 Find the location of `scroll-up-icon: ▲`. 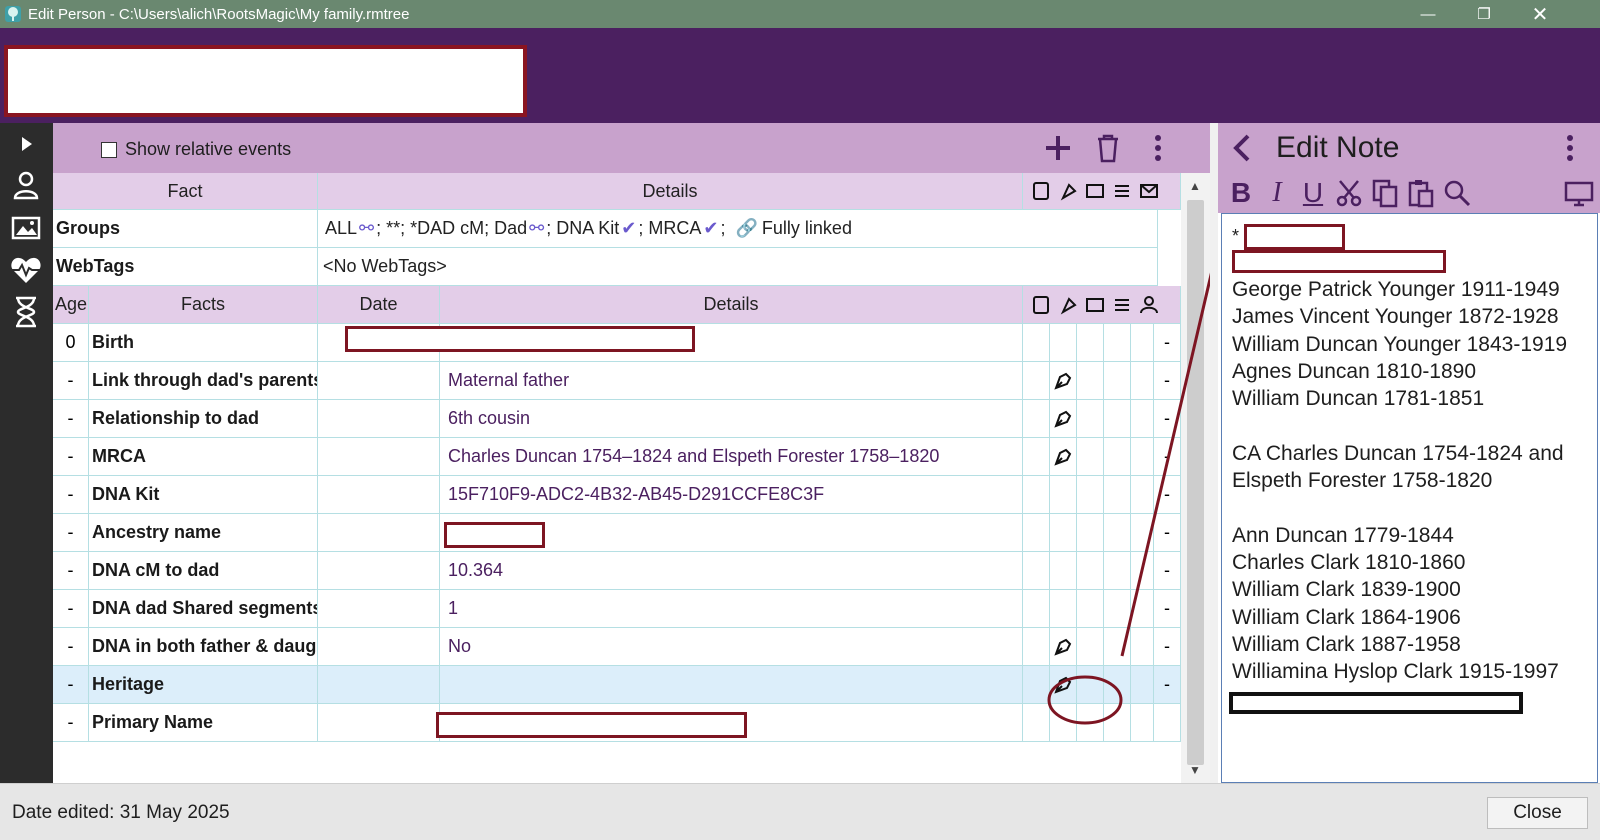

scroll-up-icon: ▲ is located at coordinates (1195, 186).